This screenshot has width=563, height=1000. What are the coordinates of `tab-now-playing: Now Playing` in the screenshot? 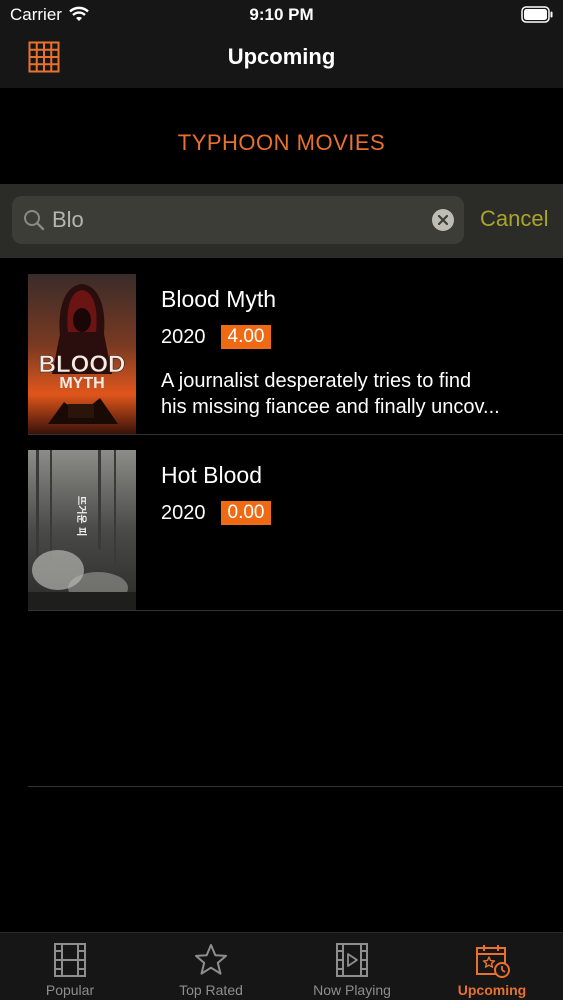 It's located at (352, 966).